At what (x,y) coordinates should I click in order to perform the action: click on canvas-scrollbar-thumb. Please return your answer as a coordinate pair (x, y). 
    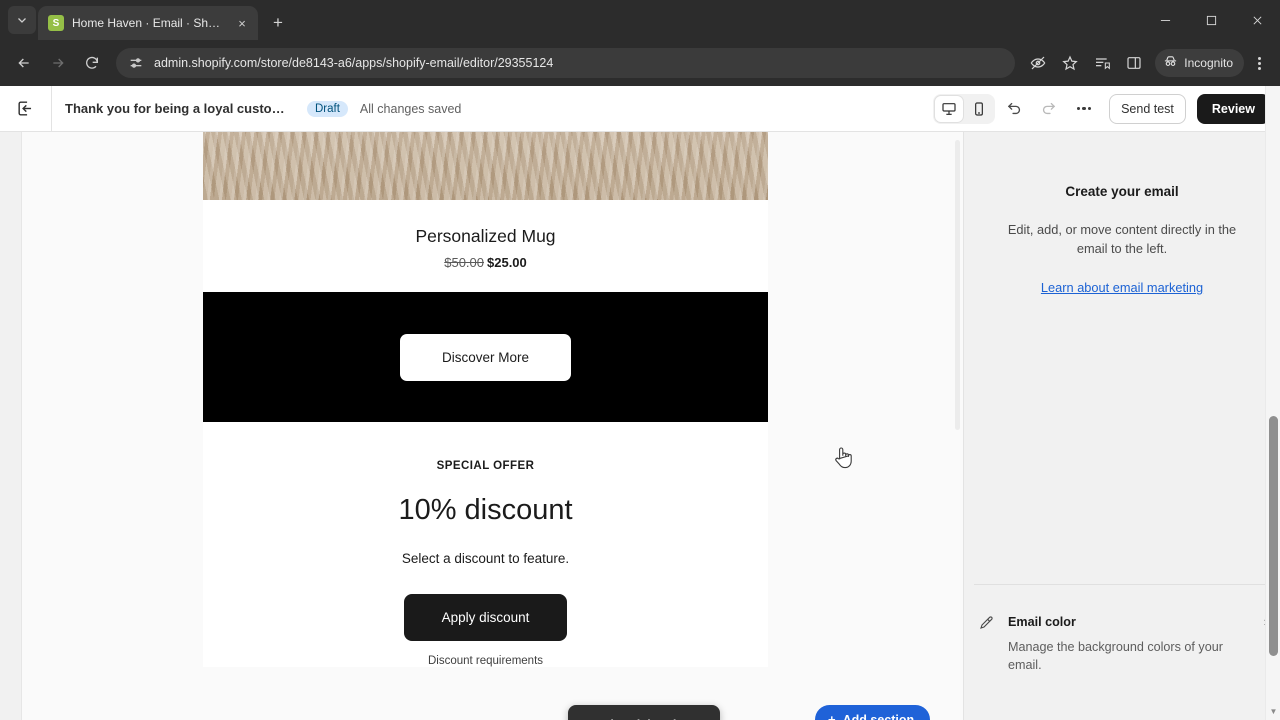
    Looking at the image, I should click on (957, 285).